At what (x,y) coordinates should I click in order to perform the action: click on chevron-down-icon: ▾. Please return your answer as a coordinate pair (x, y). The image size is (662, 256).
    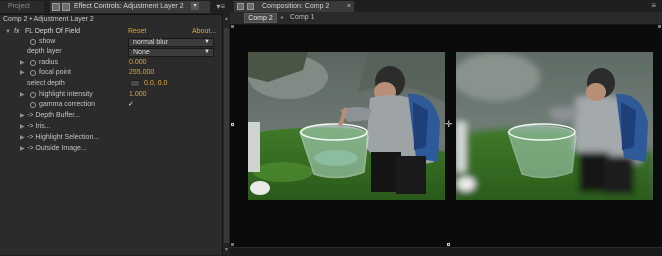
    Looking at the image, I should click on (195, 6).